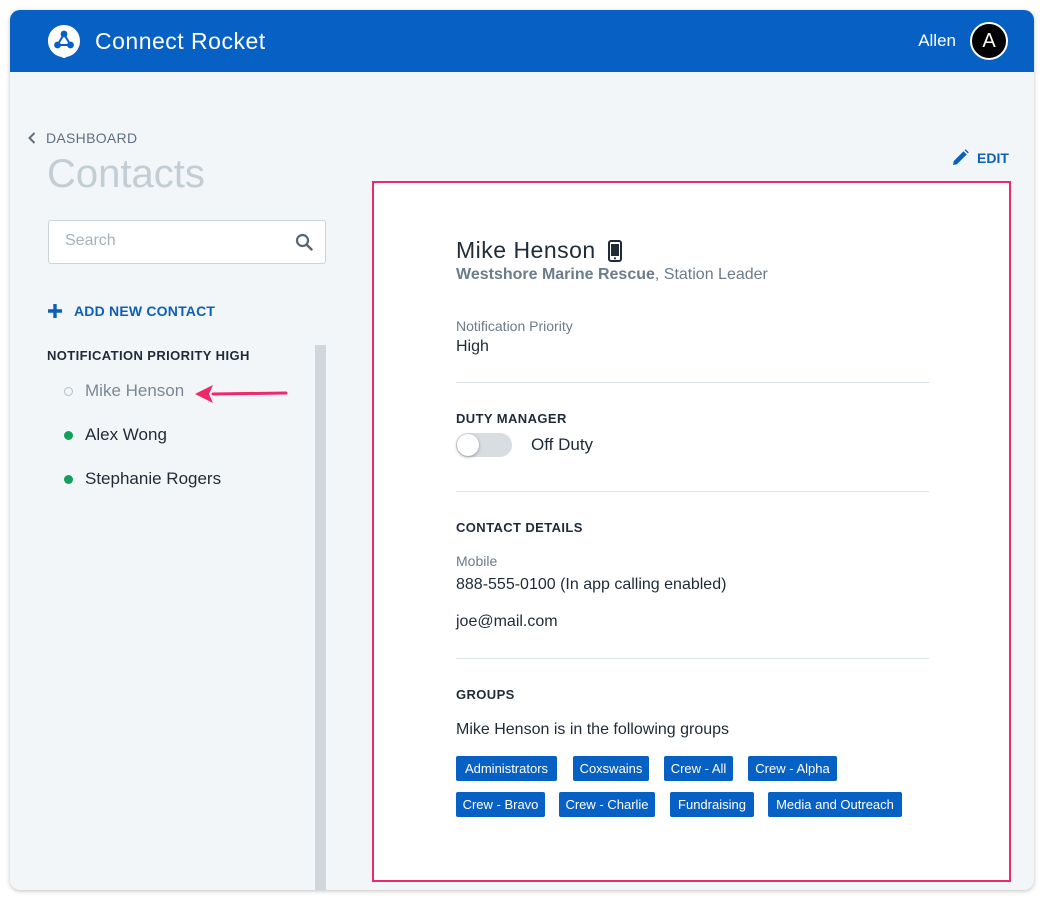  I want to click on group-chip: Crew - All, so click(698, 768).